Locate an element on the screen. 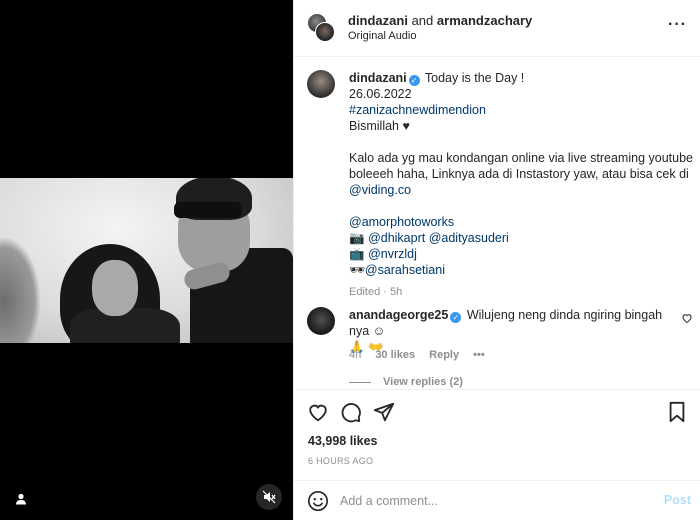 The height and width of the screenshot is (520, 700). caption-hashtag: #zanizachnewdimendion is located at coordinates (521, 110).